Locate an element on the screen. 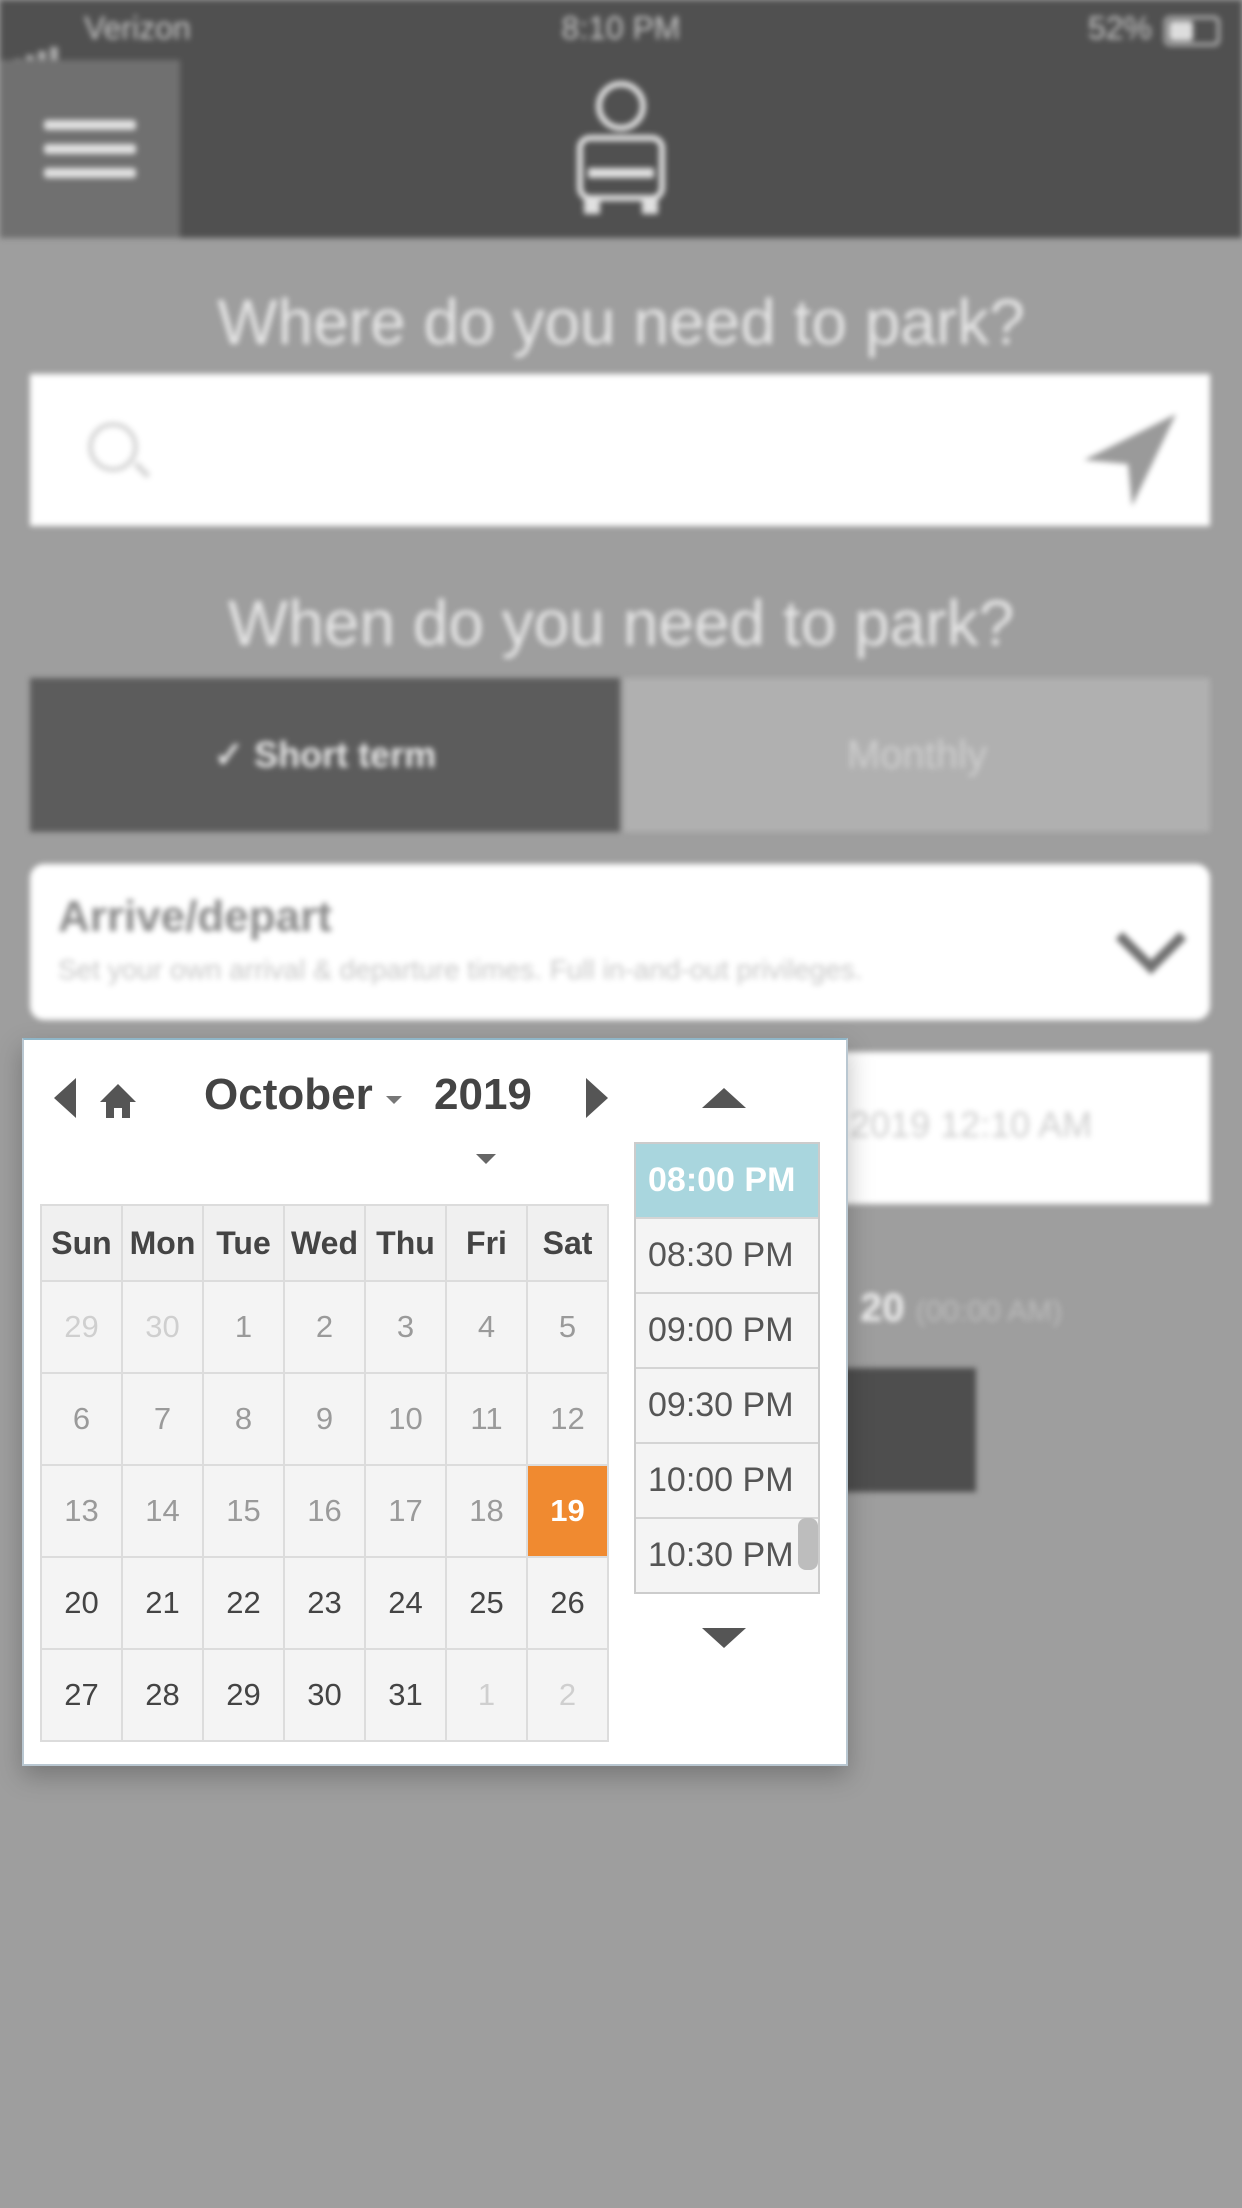 The height and width of the screenshot is (2208, 1242). duration-note: 20 (00:00 AM) is located at coordinates (961, 1308).